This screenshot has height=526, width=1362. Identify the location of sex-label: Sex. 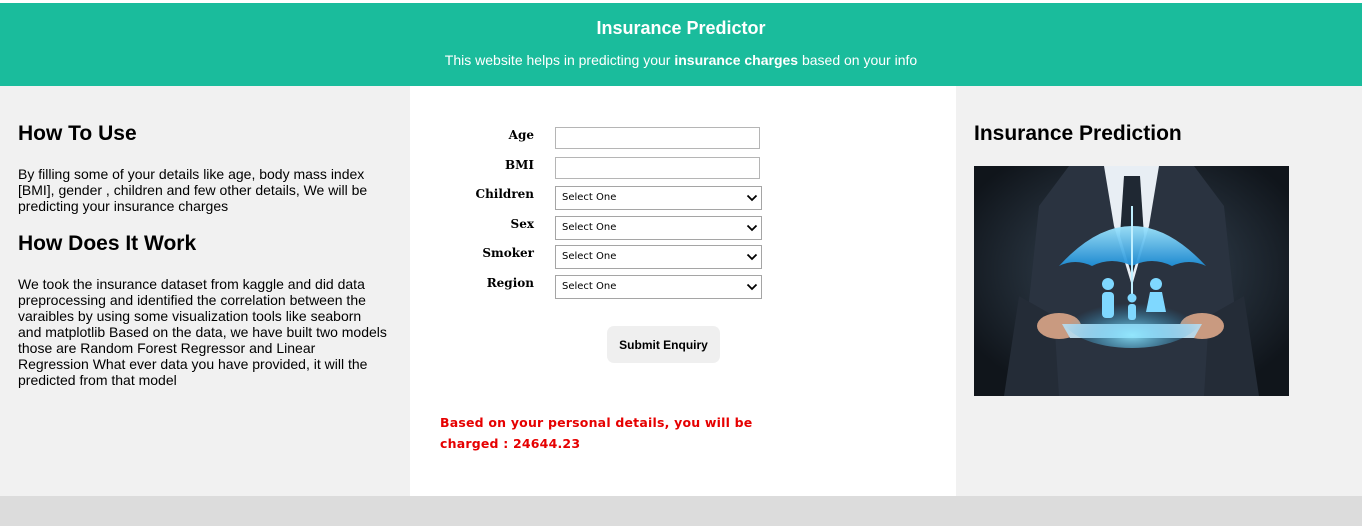
(522, 224).